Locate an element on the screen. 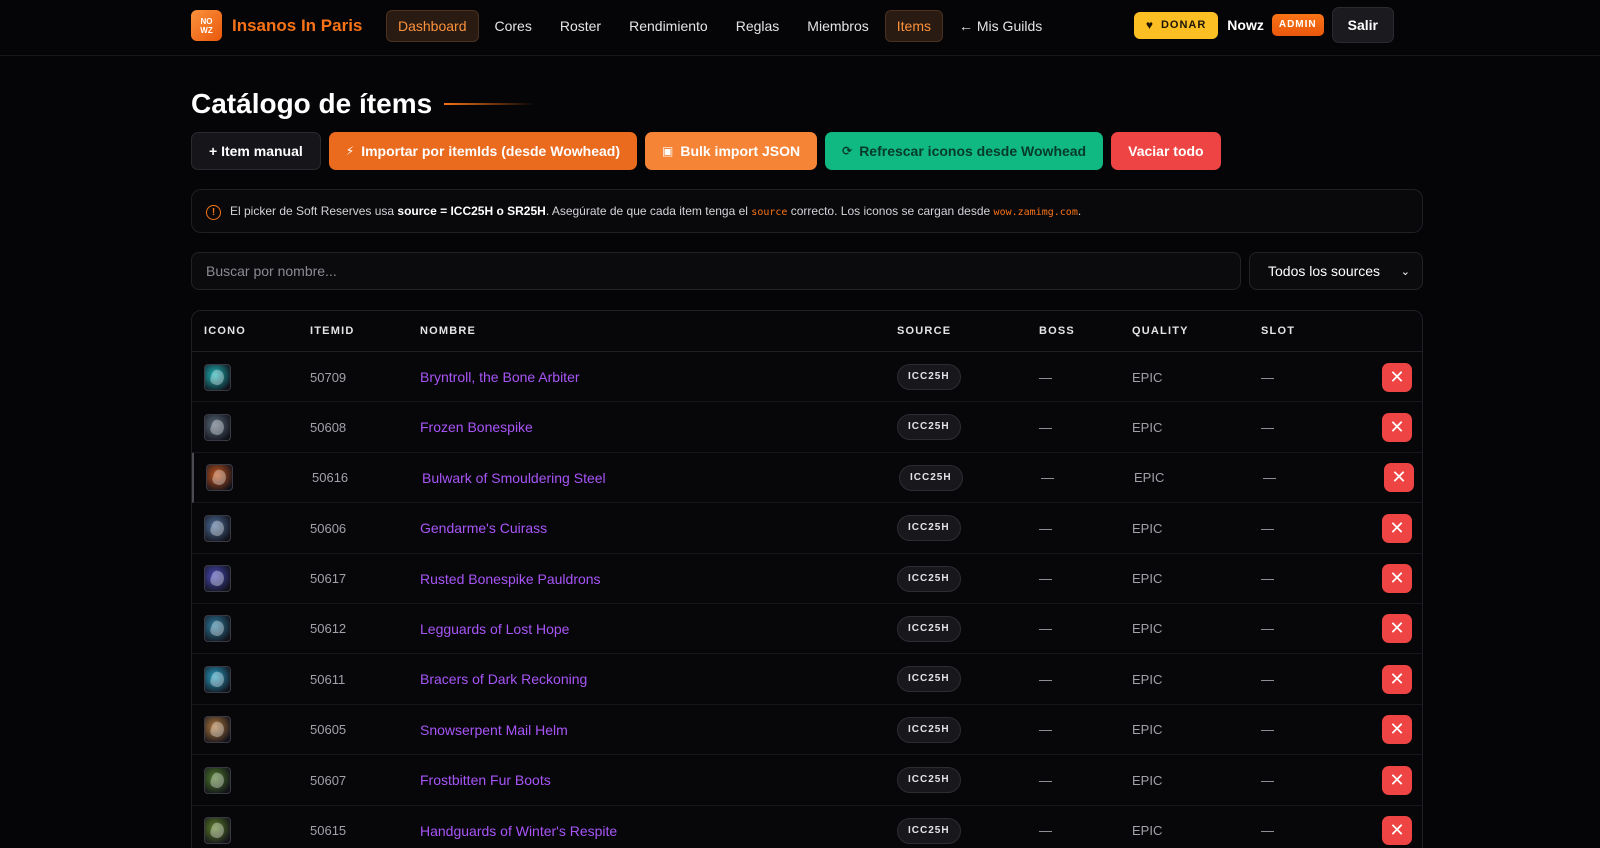 Image resolution: width=1600 pixels, height=848 pixels. notice-part: . Asegúrate de que cada item tenga el is located at coordinates (648, 211).